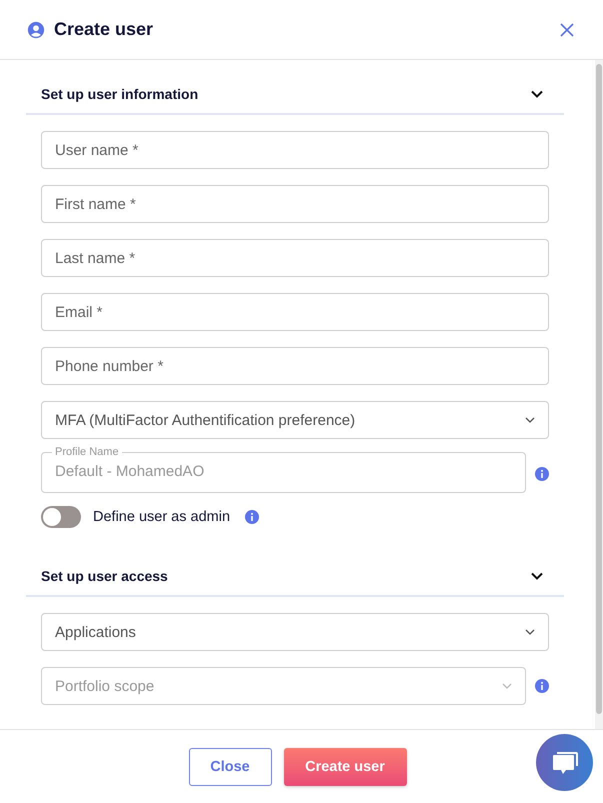  What do you see at coordinates (104, 29) in the screenshot?
I see `dialog-title: Create user` at bounding box center [104, 29].